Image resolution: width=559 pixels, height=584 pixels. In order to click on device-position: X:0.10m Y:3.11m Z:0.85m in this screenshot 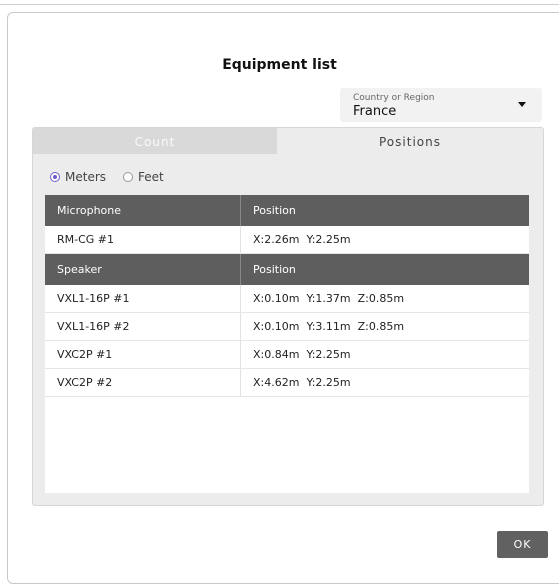, I will do `click(329, 326)`.